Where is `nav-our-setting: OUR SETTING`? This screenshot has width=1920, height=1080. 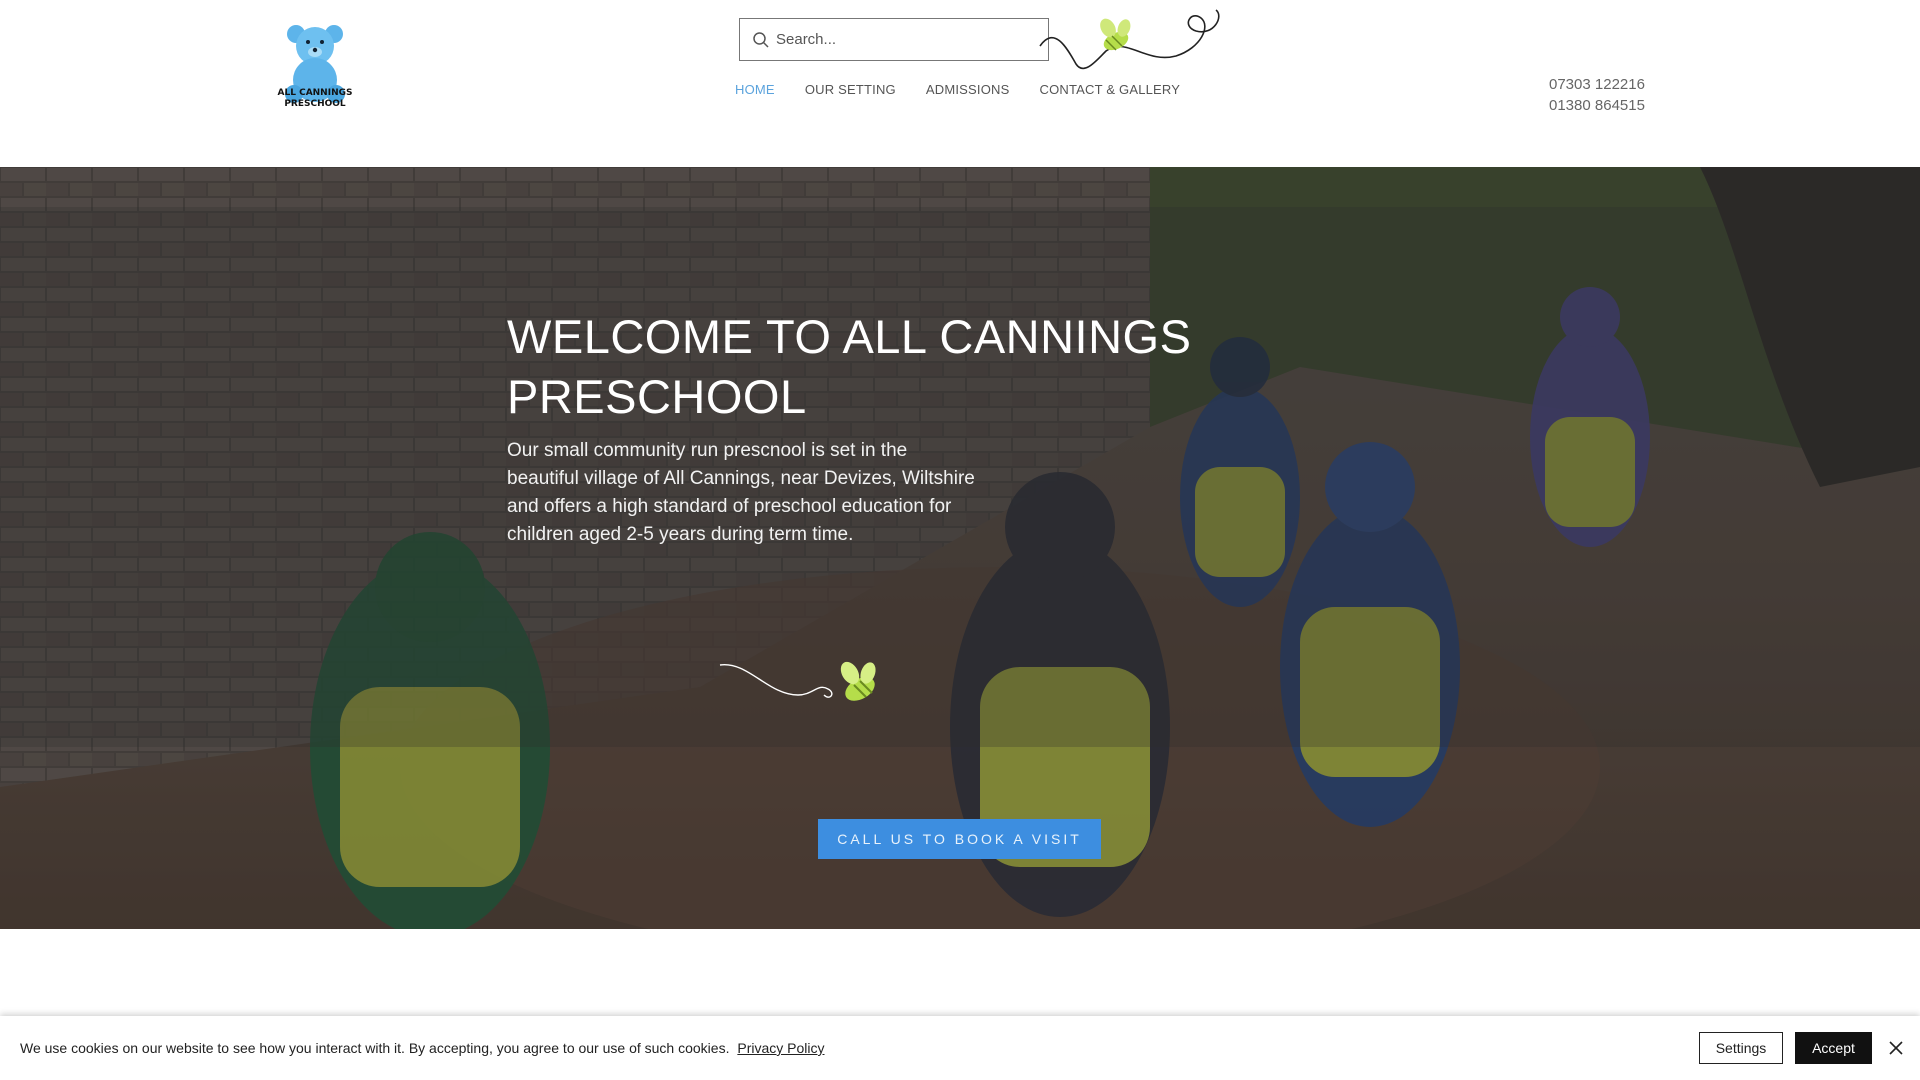
nav-our-setting: OUR SETTING is located at coordinates (850, 90).